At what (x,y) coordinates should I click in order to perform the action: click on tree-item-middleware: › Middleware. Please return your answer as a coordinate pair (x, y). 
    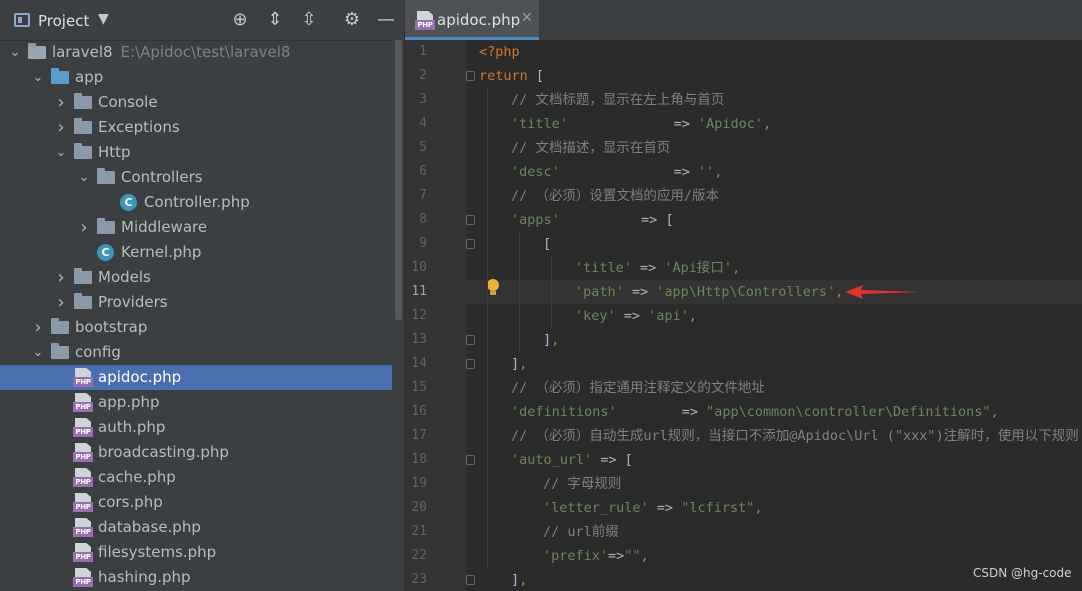
    Looking at the image, I should click on (196, 227).